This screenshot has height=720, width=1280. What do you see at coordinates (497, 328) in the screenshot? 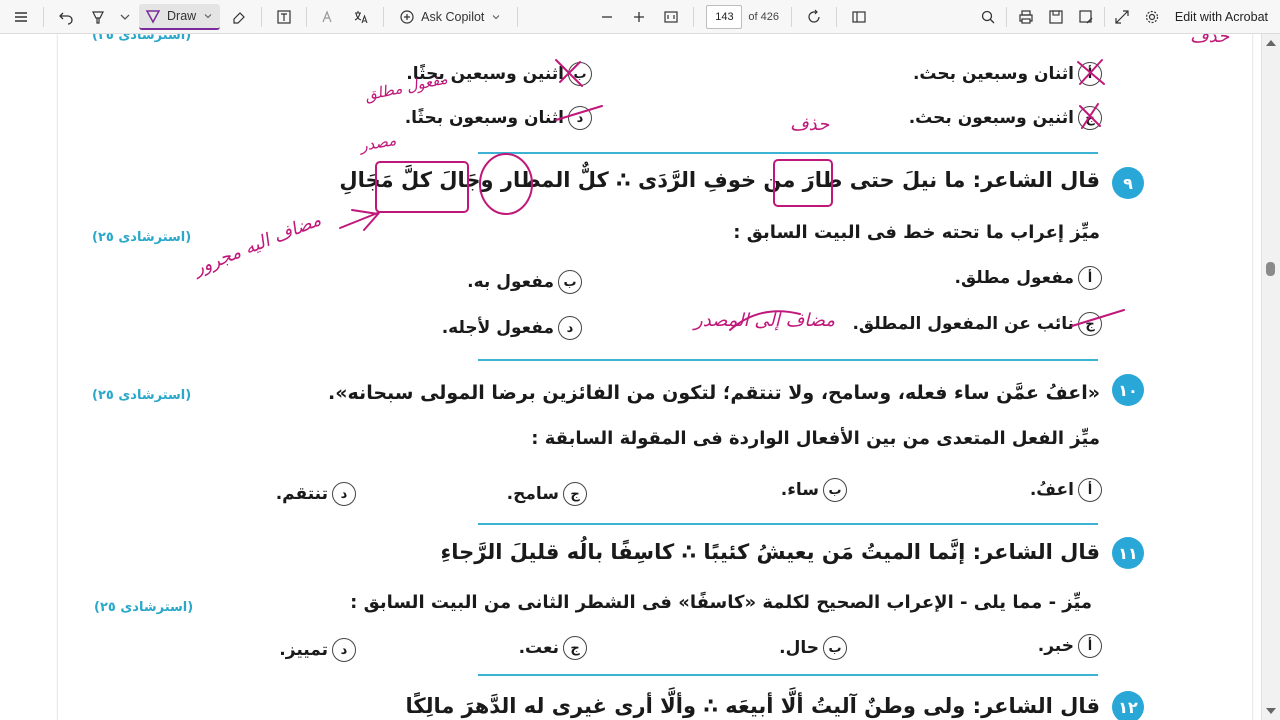
I see `option-text: مفعول لأجله.` at bounding box center [497, 328].